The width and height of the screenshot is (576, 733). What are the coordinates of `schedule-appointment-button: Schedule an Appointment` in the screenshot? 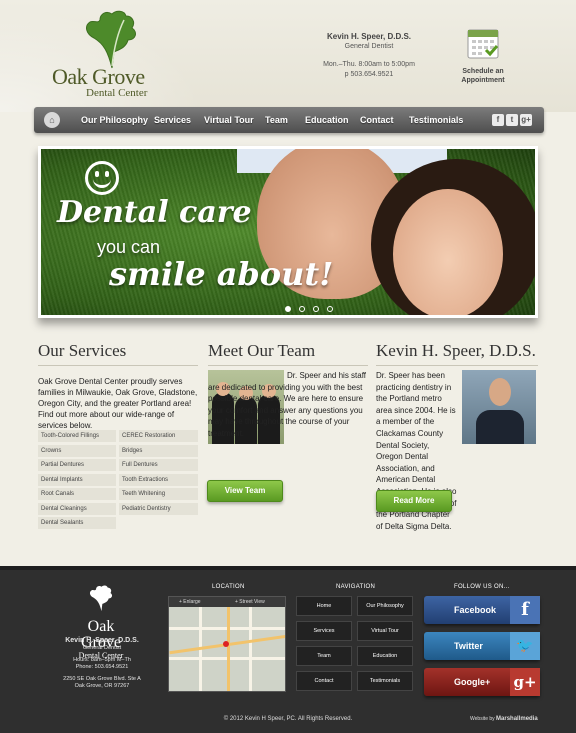 It's located at (483, 55).